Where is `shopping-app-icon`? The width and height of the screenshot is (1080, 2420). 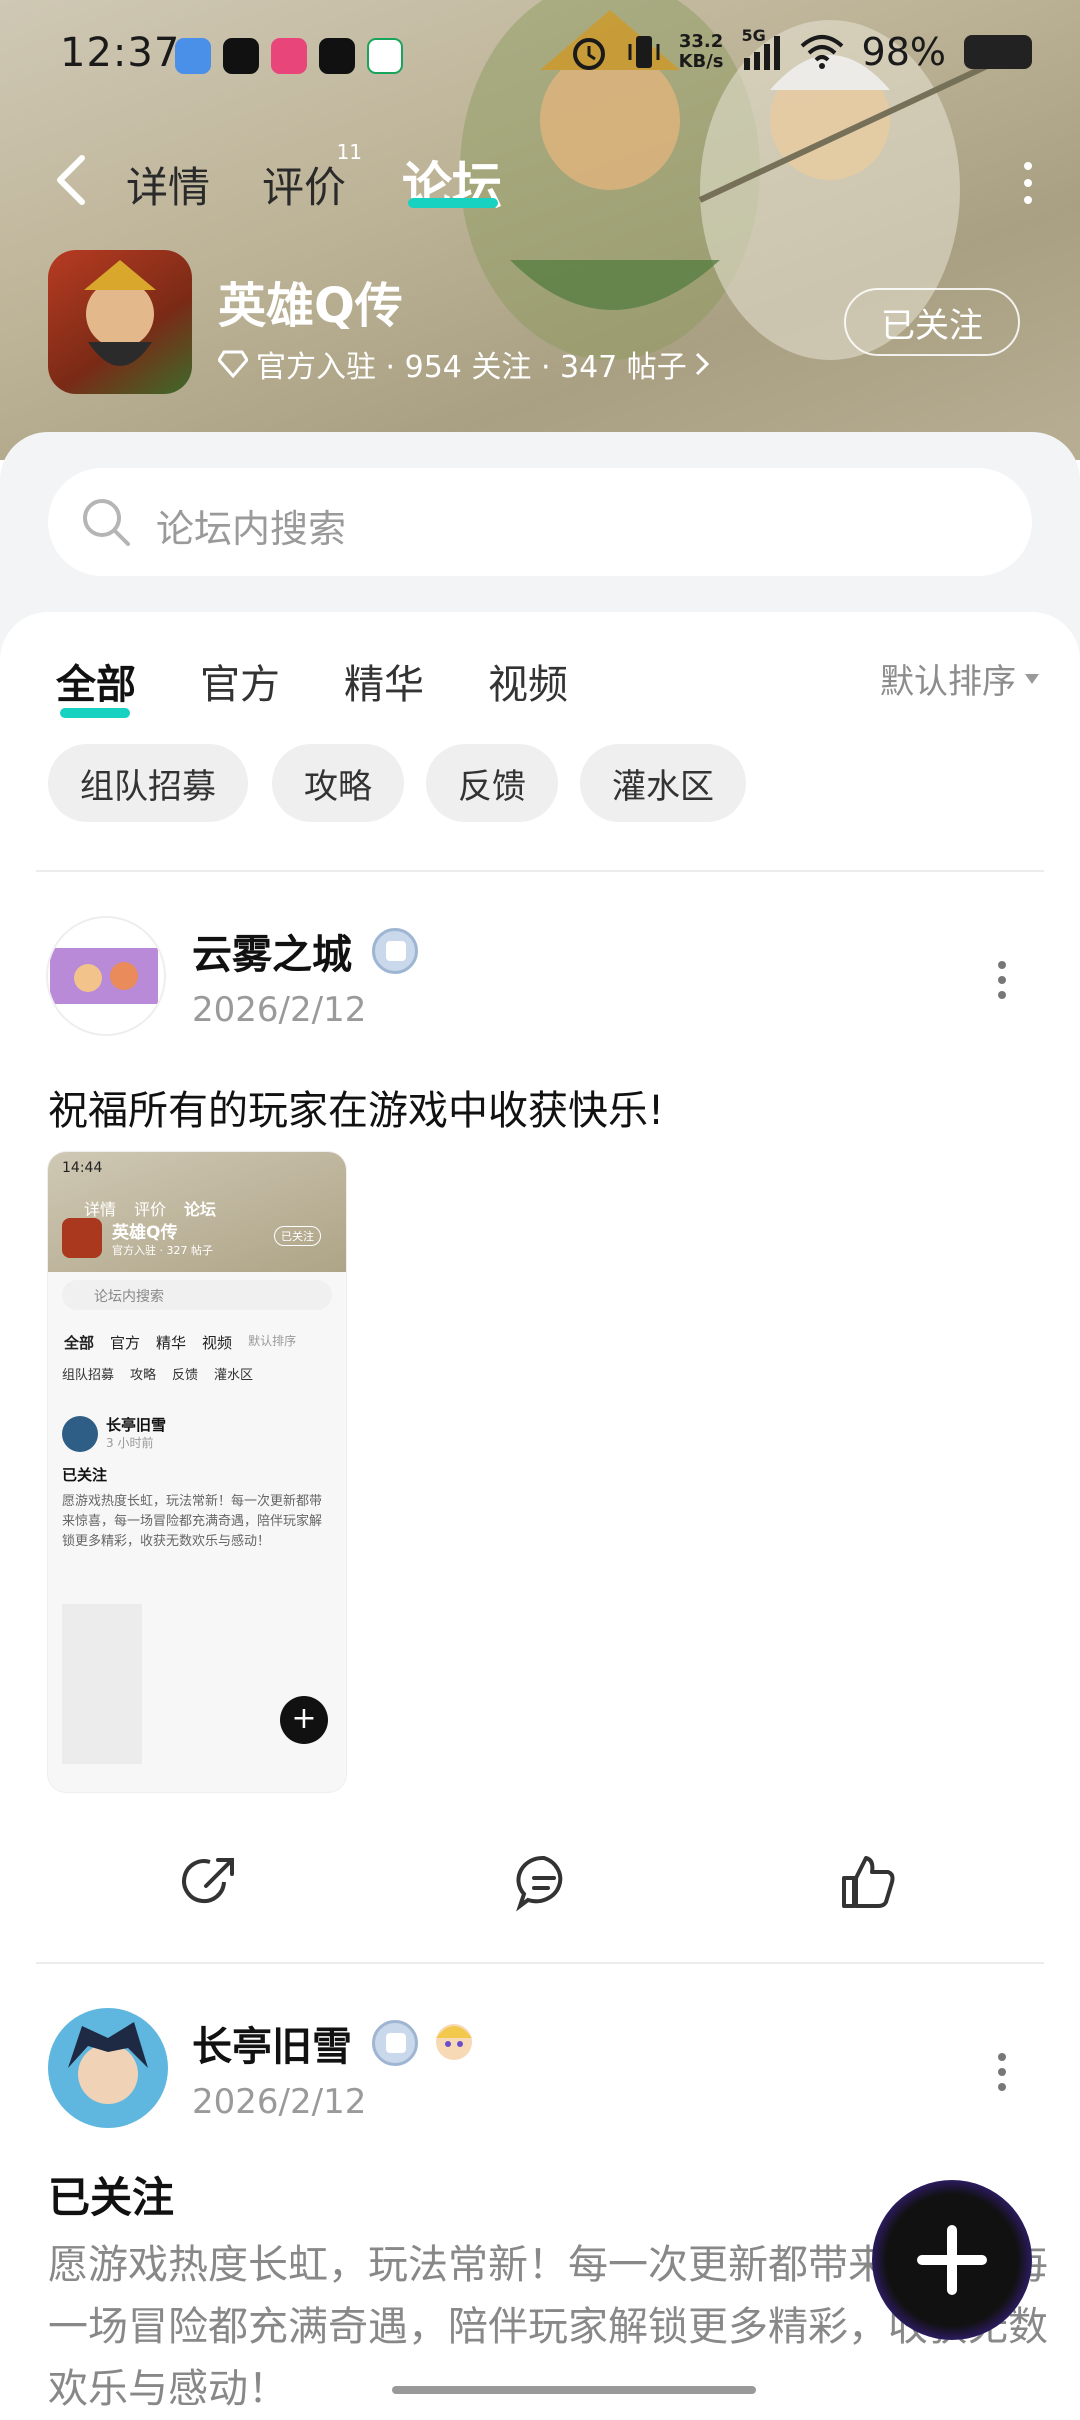 shopping-app-icon is located at coordinates (289, 56).